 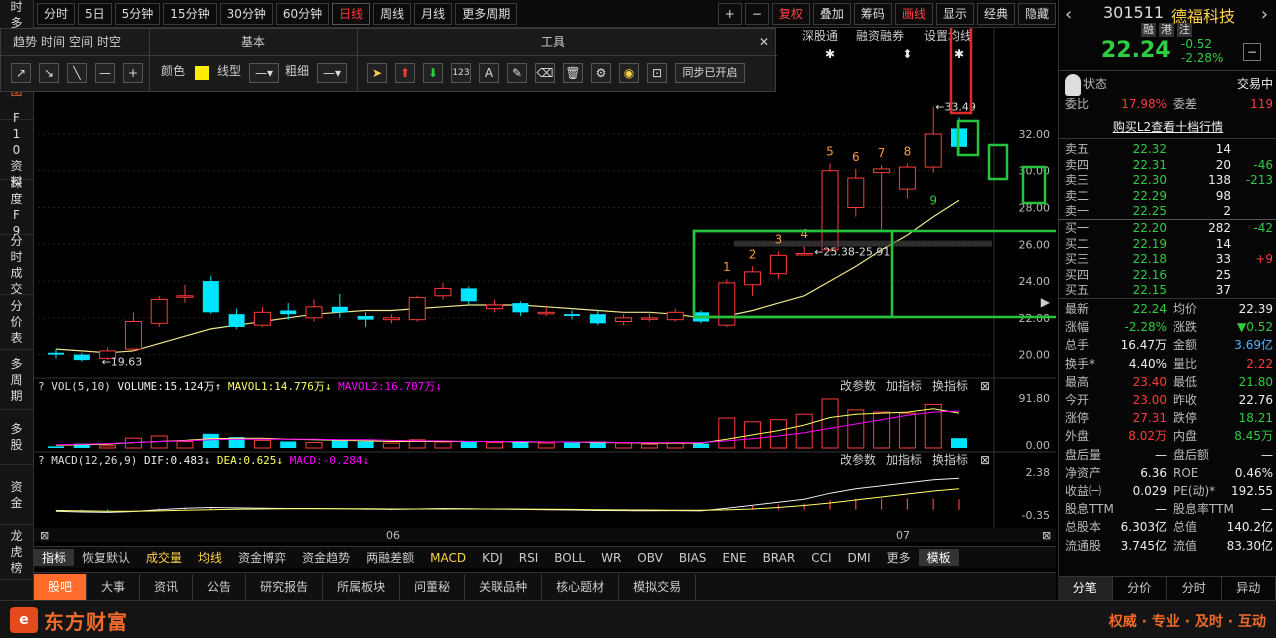 I want to click on period-button-7: 周线, so click(x=392, y=13).